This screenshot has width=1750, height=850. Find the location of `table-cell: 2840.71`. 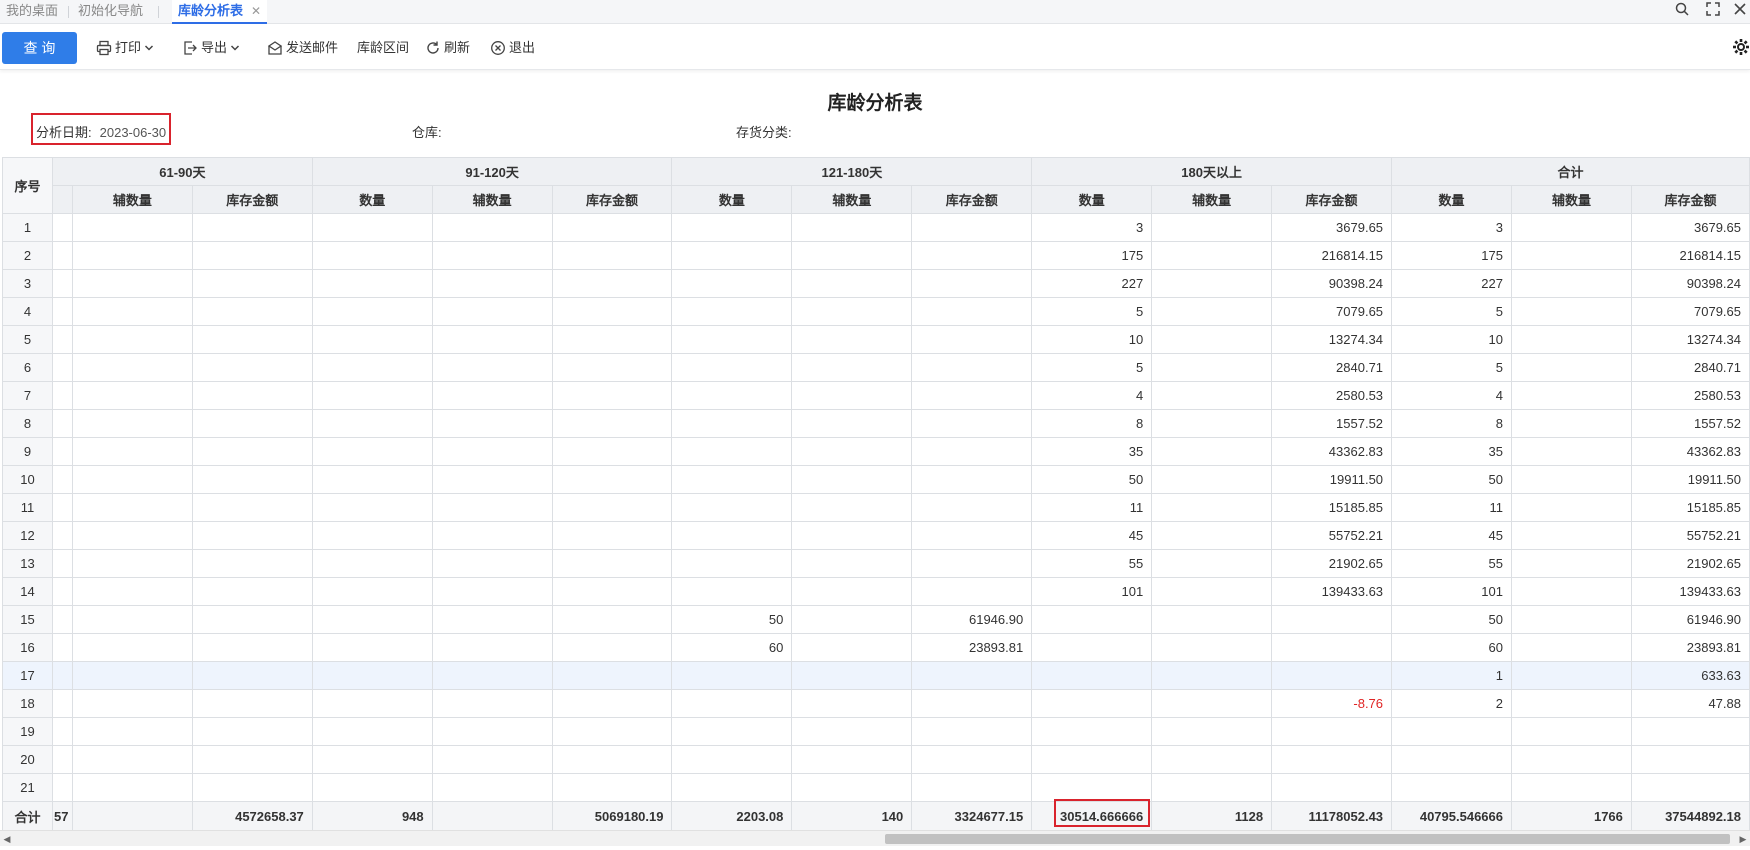

table-cell: 2840.71 is located at coordinates (1332, 367).